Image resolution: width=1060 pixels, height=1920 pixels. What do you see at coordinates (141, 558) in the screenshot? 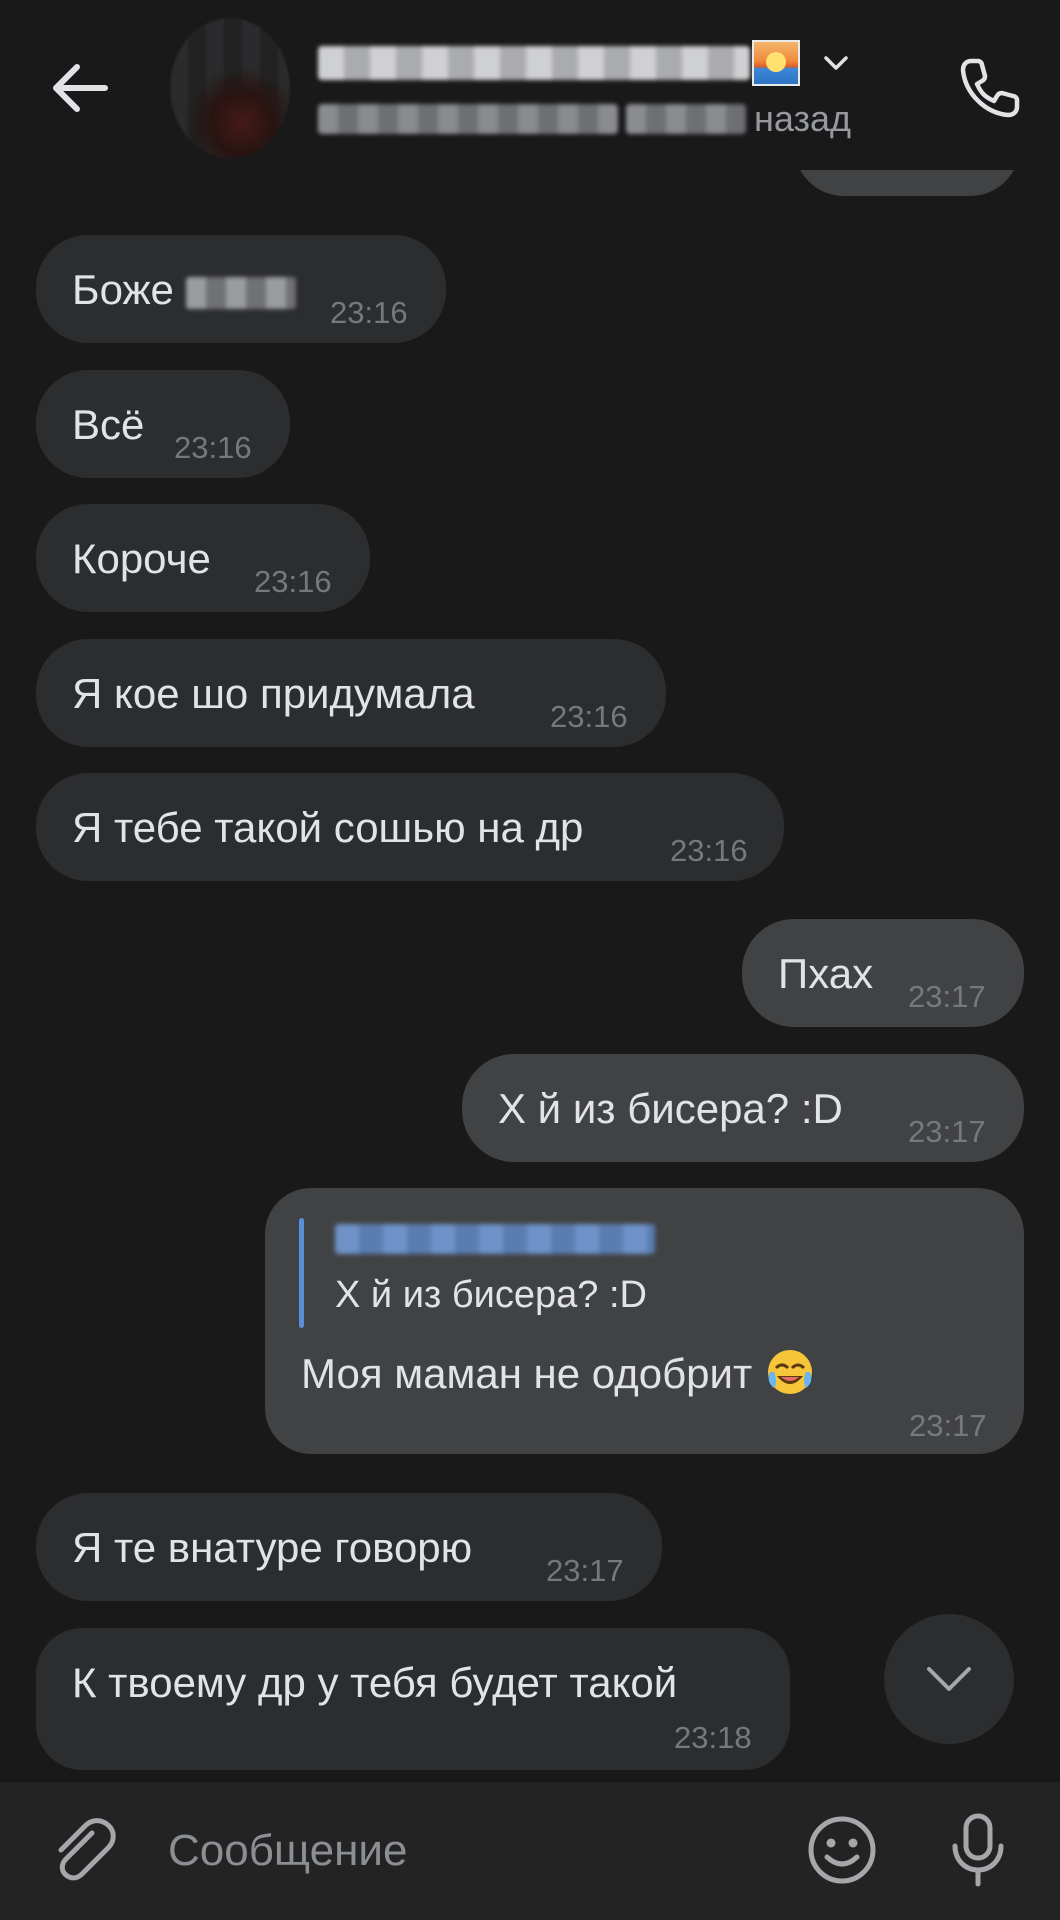
I see `message-text: Короче` at bounding box center [141, 558].